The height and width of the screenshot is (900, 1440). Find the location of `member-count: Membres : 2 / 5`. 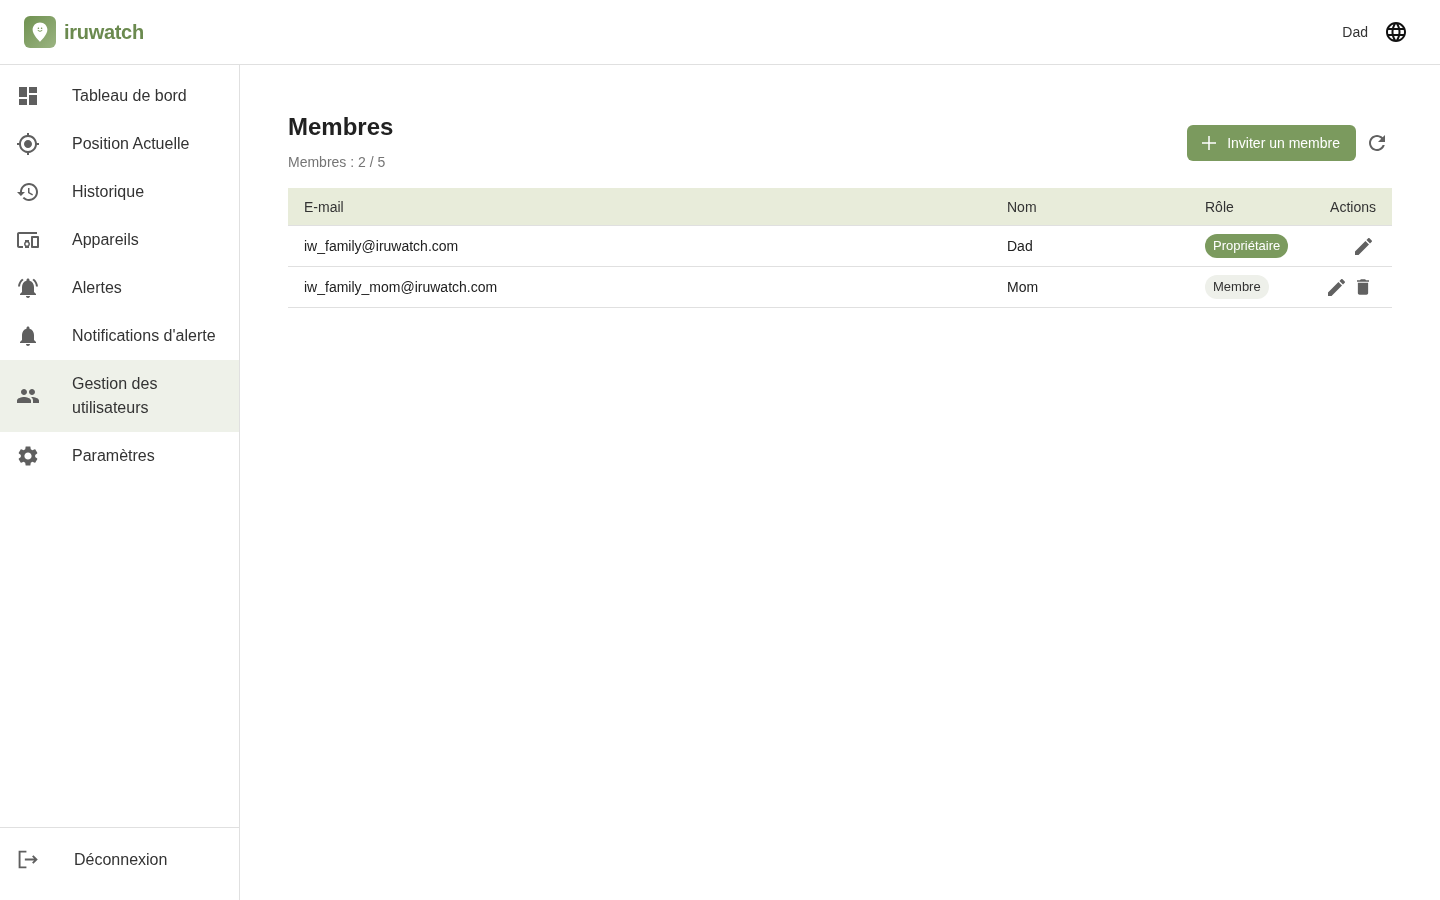

member-count: Membres : 2 / 5 is located at coordinates (337, 162).